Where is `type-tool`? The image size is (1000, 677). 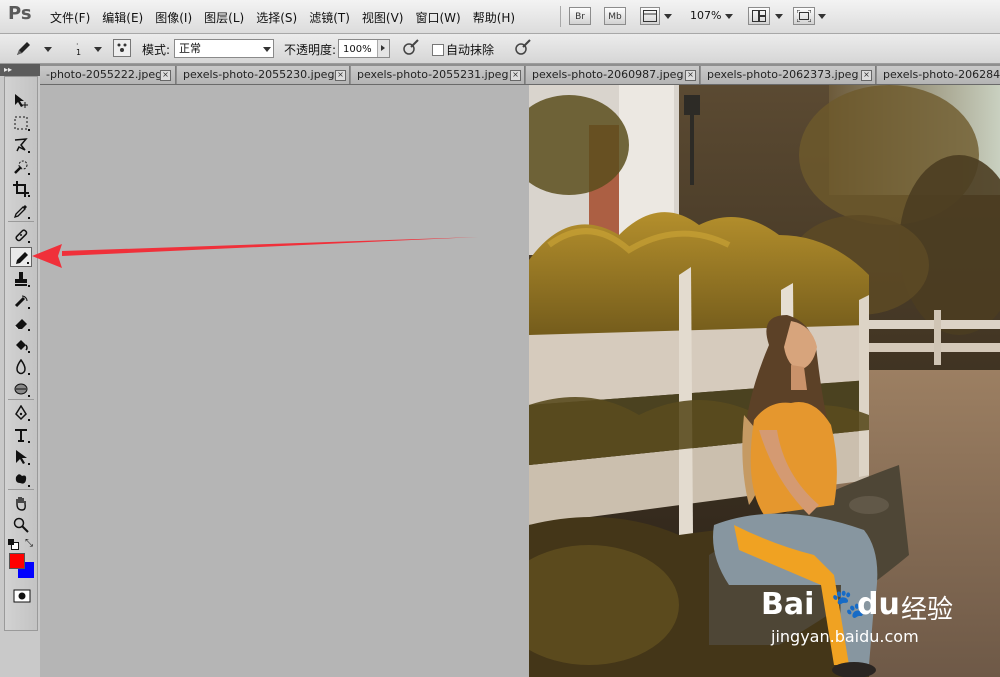
type-tool is located at coordinates (21, 435).